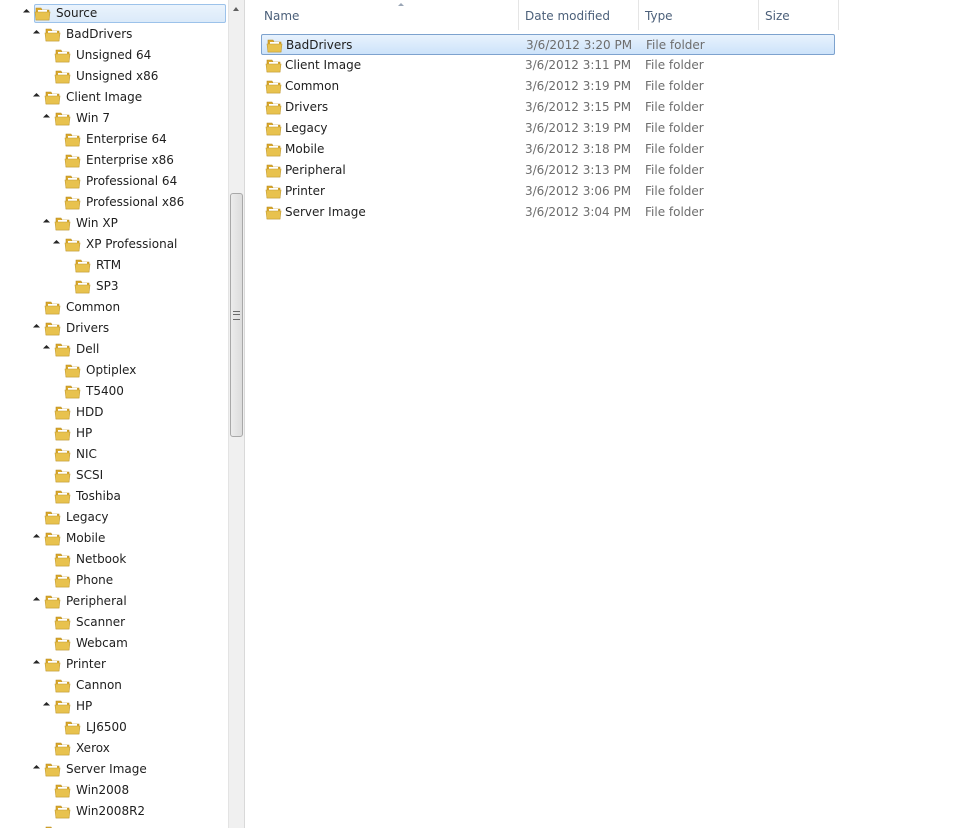  Describe the element at coordinates (130, 160) in the screenshot. I see `tree-item-label: Enterprise x86` at that location.